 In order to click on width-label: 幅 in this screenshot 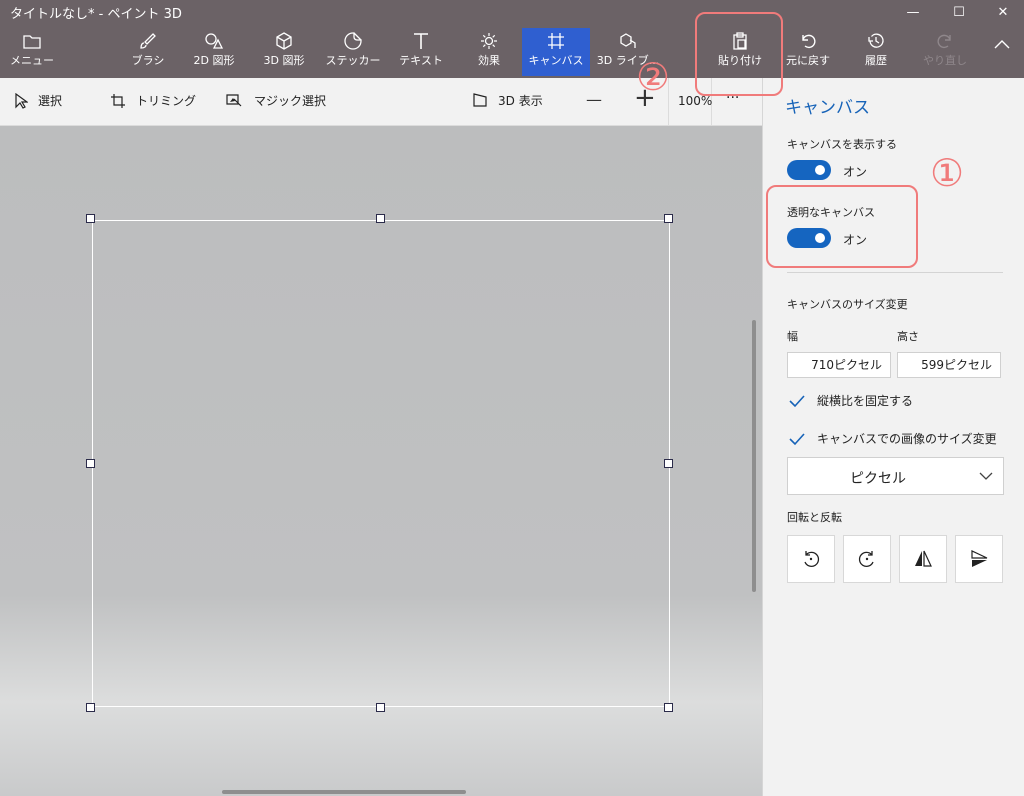, I will do `click(792, 336)`.